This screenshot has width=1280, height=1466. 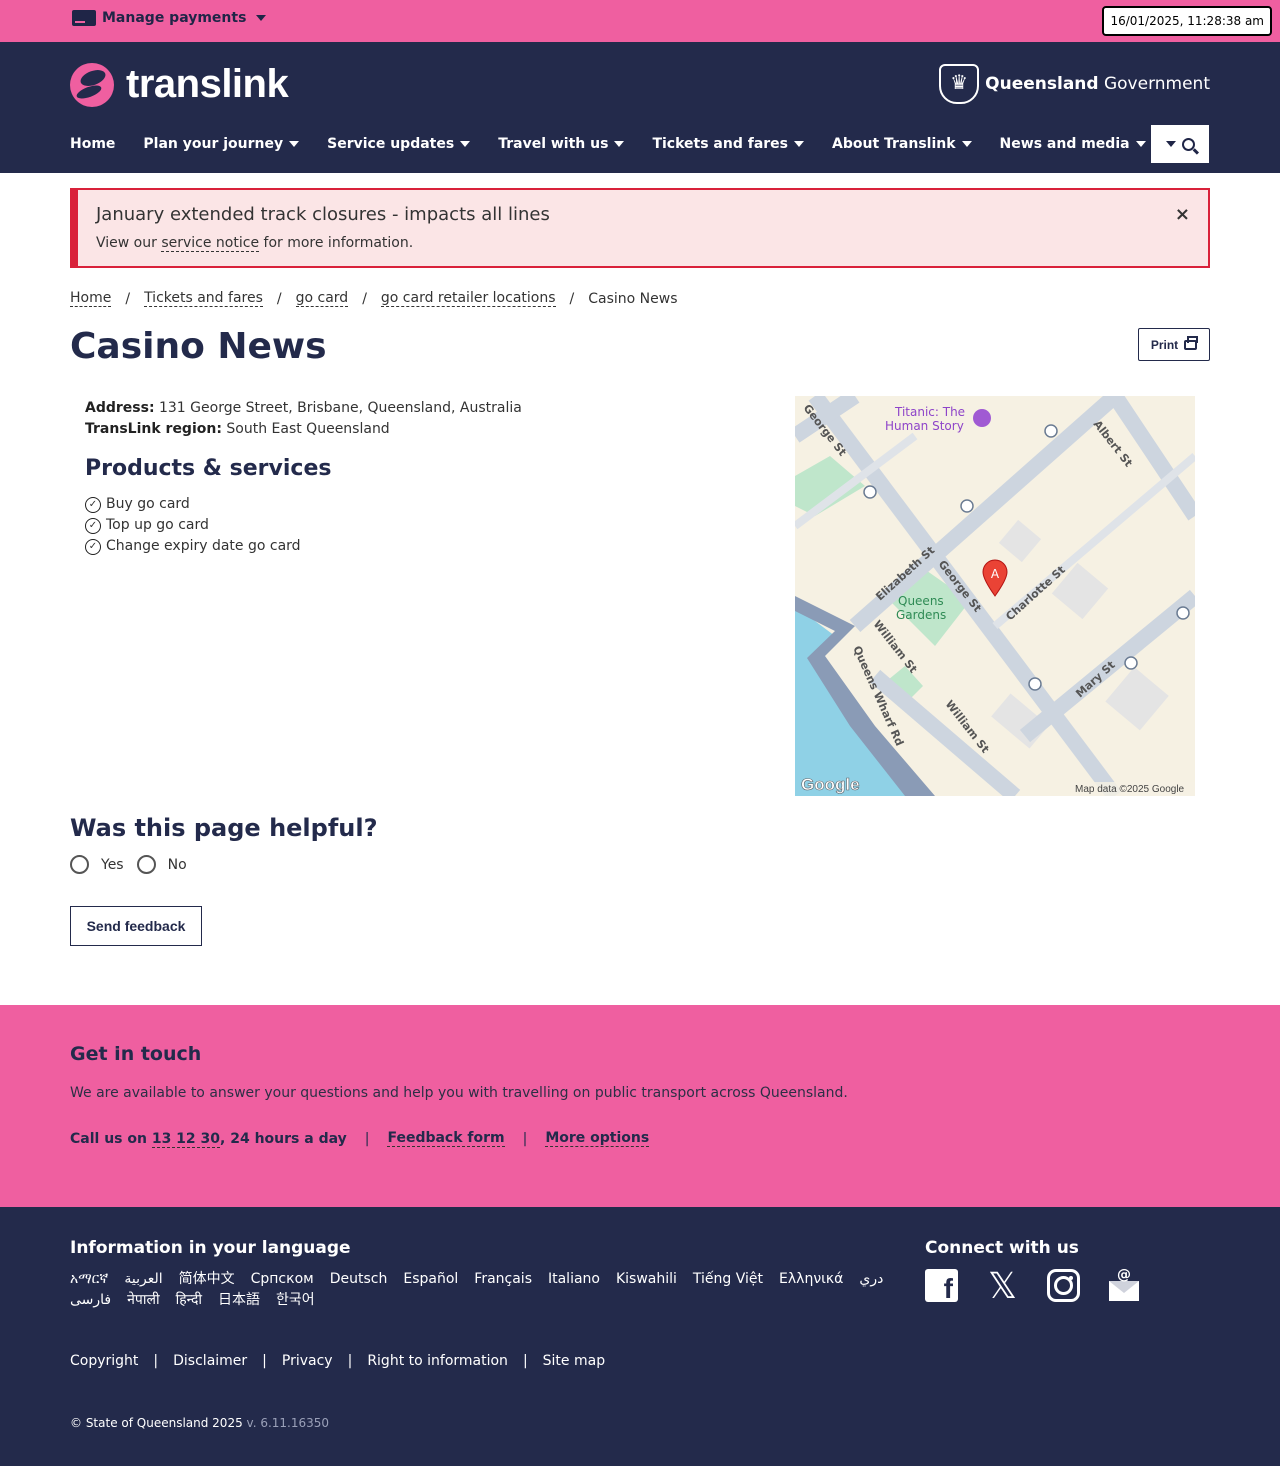 What do you see at coordinates (1124, 1284) in the screenshot?
I see `email-icon: @` at bounding box center [1124, 1284].